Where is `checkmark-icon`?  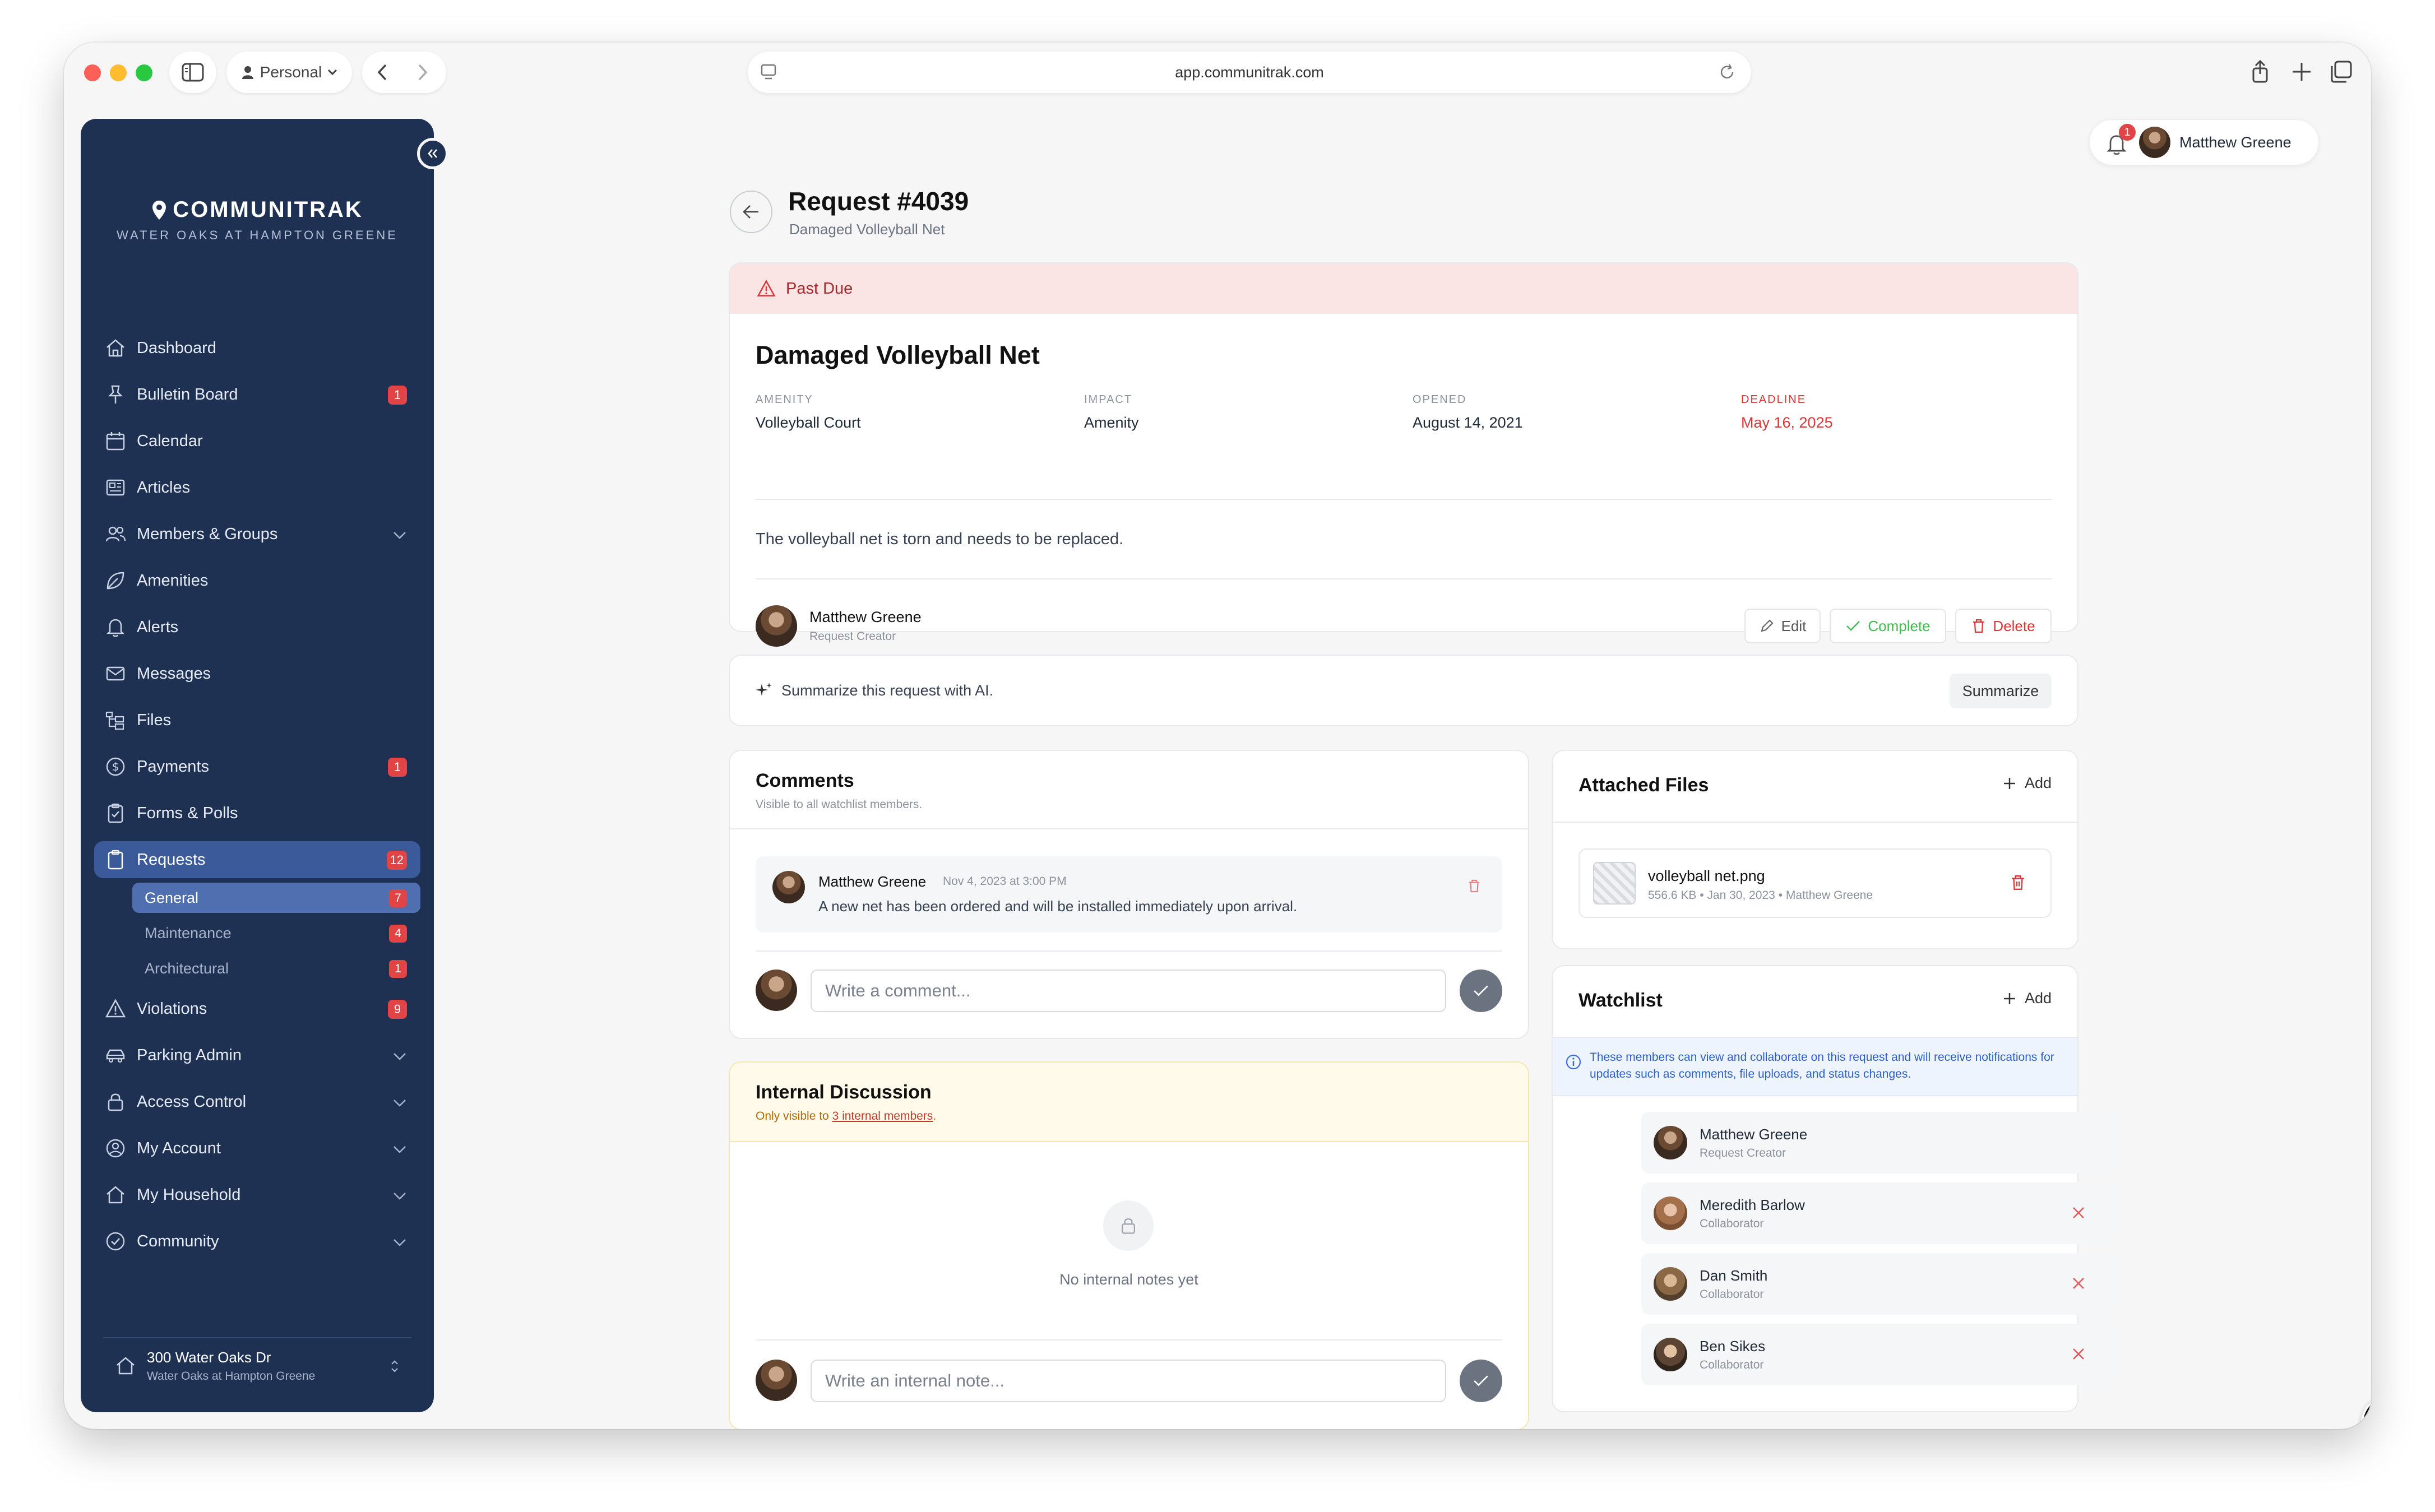
checkmark-icon is located at coordinates (1853, 626).